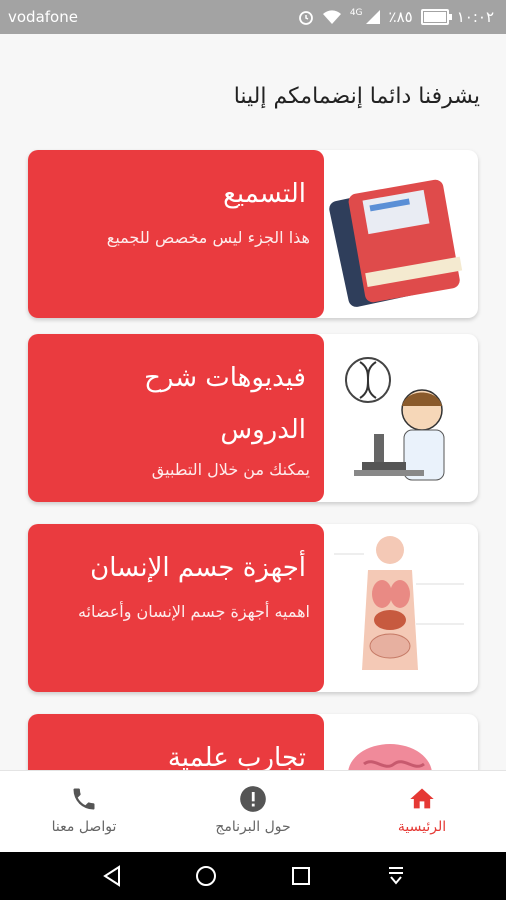 The width and height of the screenshot is (506, 900). What do you see at coordinates (372, 17) in the screenshot?
I see `signal-icon` at bounding box center [372, 17].